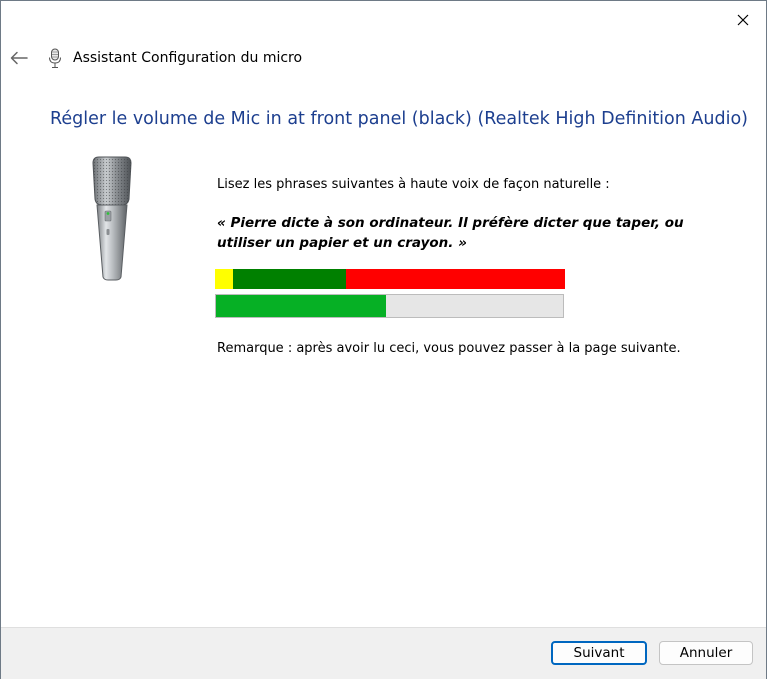  I want to click on next-button: Suivant, so click(599, 653).